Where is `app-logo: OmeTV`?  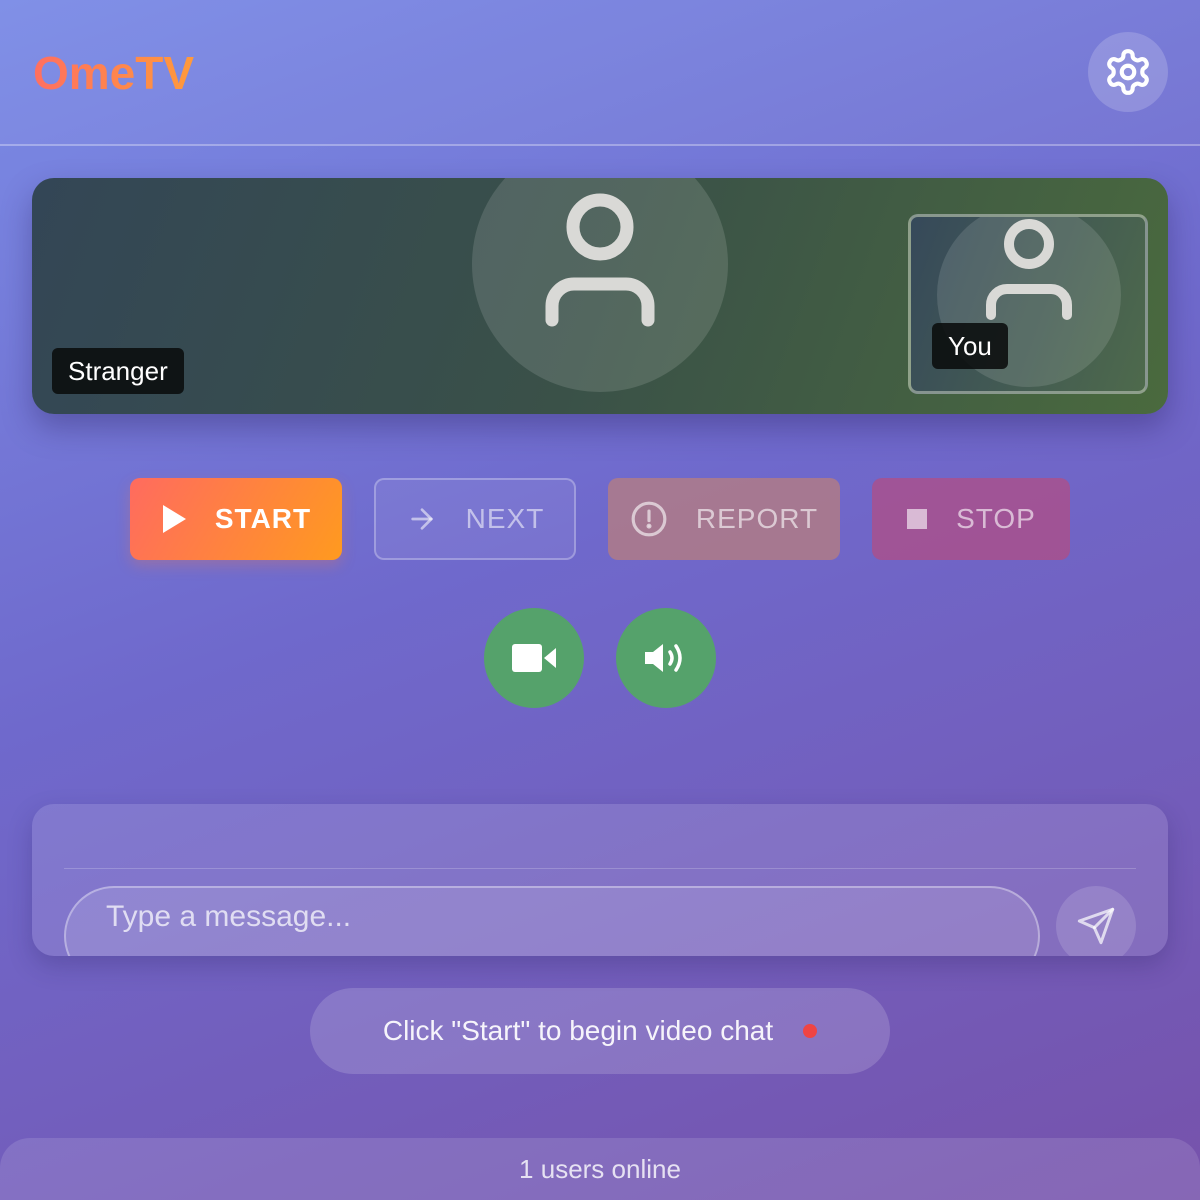 app-logo: OmeTV is located at coordinates (113, 73).